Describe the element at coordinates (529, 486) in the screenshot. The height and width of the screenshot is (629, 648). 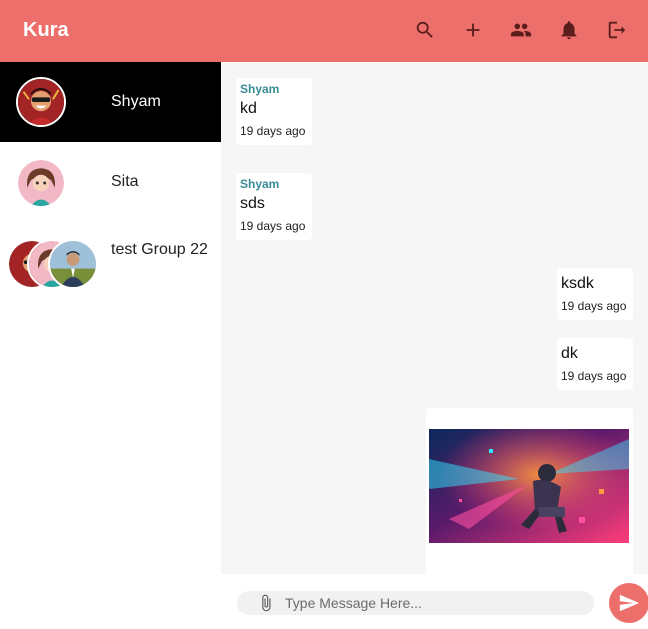
I see `message-image` at that location.